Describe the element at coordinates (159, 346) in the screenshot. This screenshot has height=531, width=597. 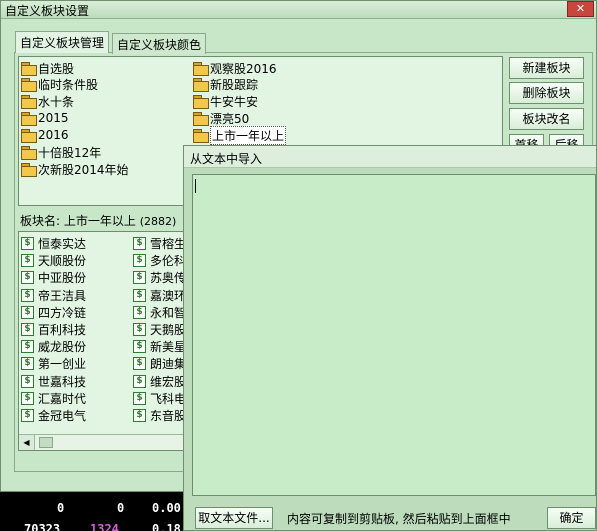
I see `stock-item: $ 新美星` at that location.